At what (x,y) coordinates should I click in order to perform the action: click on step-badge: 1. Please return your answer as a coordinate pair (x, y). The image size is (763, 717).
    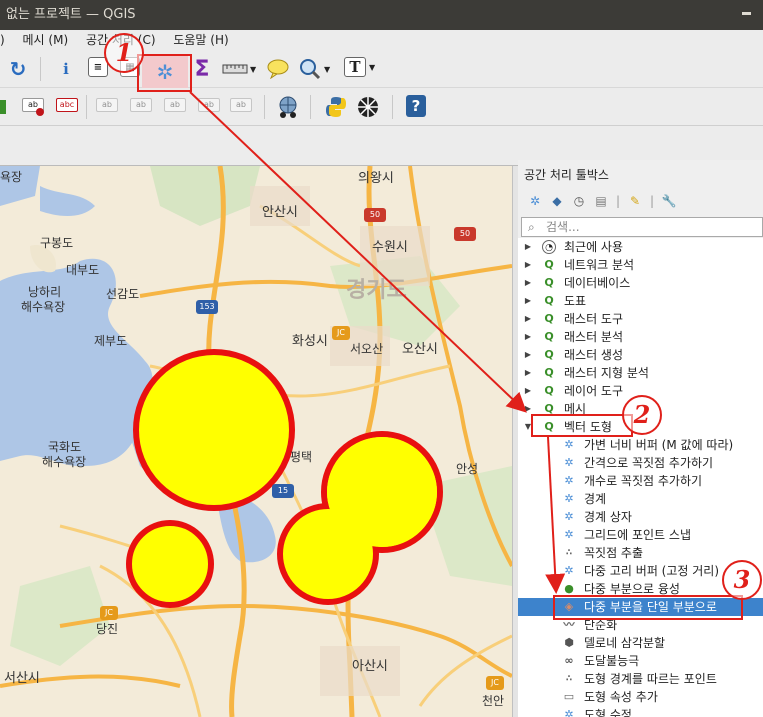
    Looking at the image, I should click on (124, 53).